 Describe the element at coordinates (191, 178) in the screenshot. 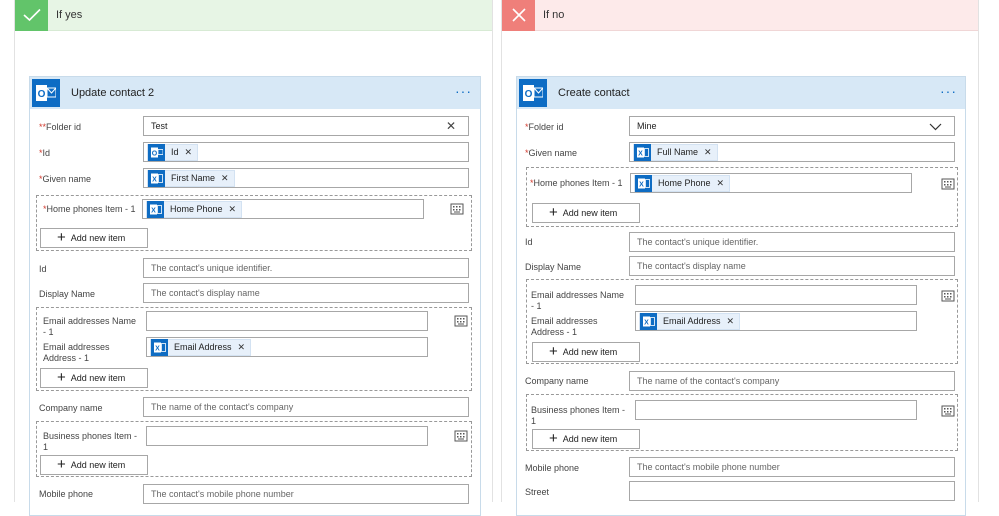

I see `given-name-token: X First Name ✕` at that location.